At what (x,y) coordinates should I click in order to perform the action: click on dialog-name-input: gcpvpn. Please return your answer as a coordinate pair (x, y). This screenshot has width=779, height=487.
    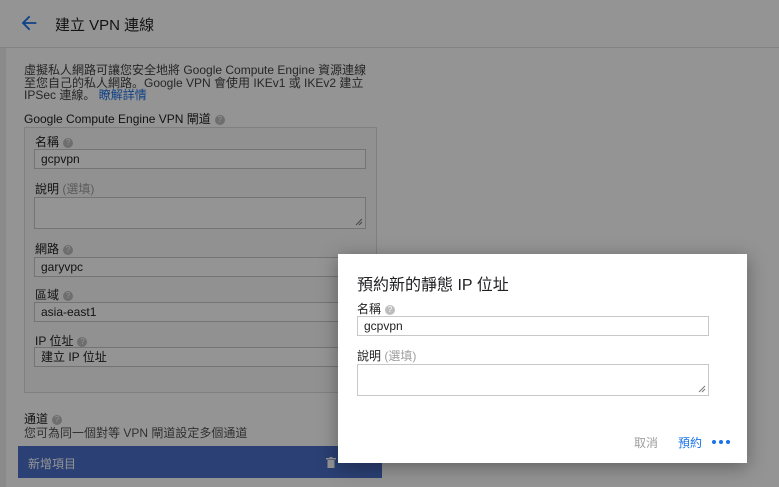
    Looking at the image, I should click on (533, 326).